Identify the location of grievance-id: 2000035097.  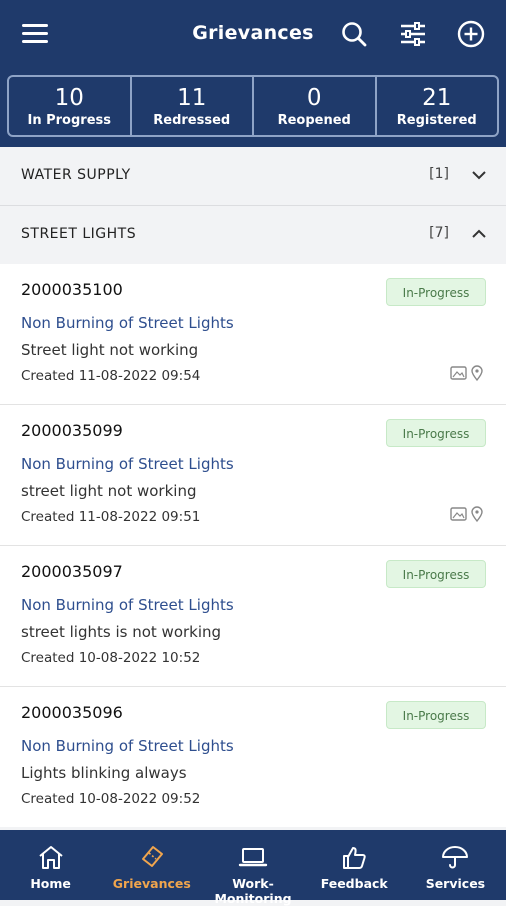
(72, 571).